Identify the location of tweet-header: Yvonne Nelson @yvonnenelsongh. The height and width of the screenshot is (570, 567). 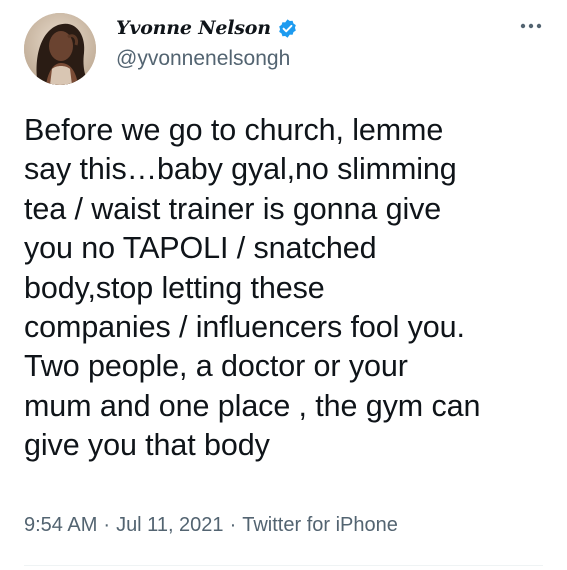
(283, 49).